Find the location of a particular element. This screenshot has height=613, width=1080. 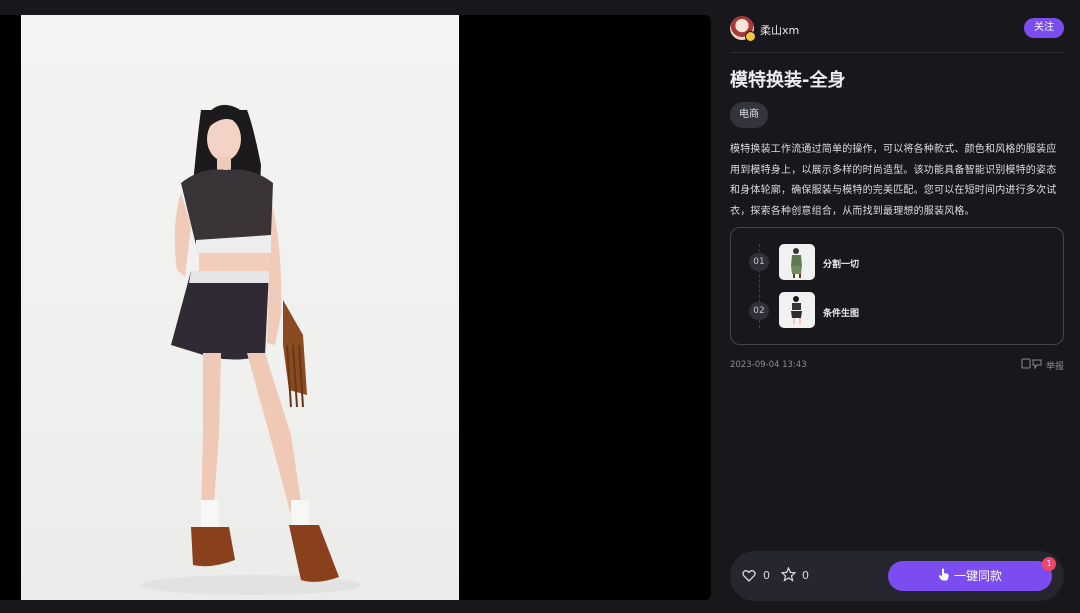

step-label: 分割一切 is located at coordinates (841, 265).